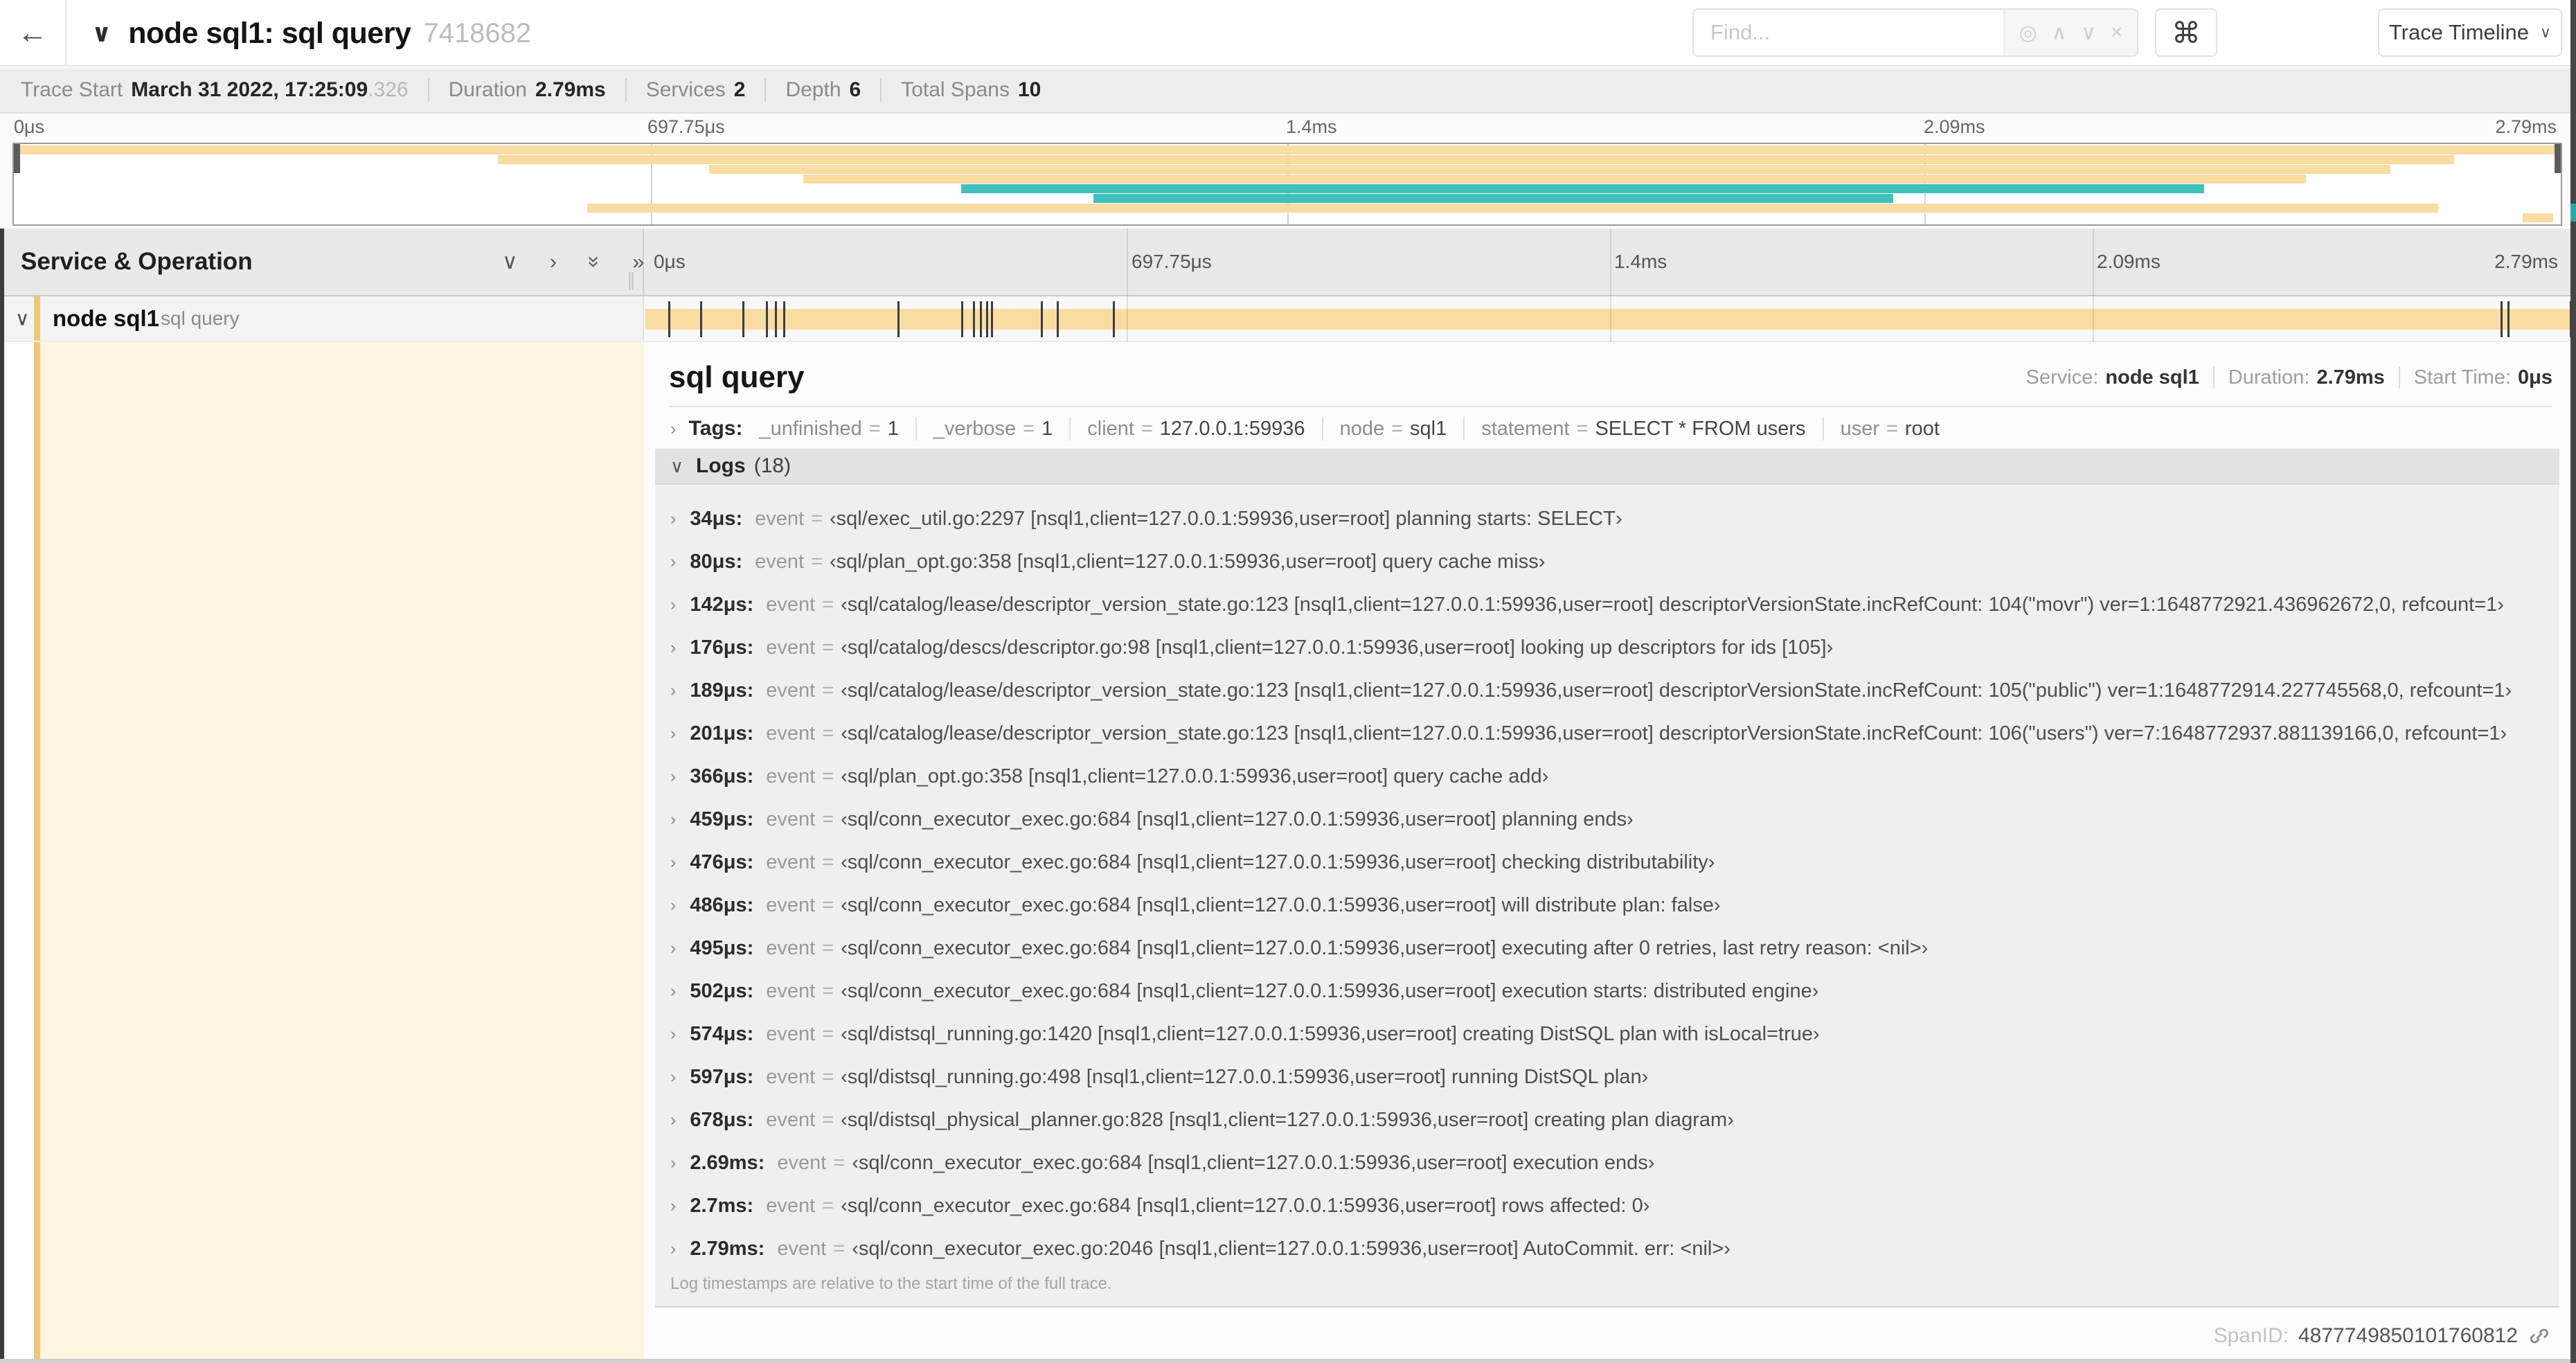 The image size is (2576, 1363). Describe the element at coordinates (322, 318) in the screenshot. I see `span-name-cell: ∨ node sql1 sql query` at that location.